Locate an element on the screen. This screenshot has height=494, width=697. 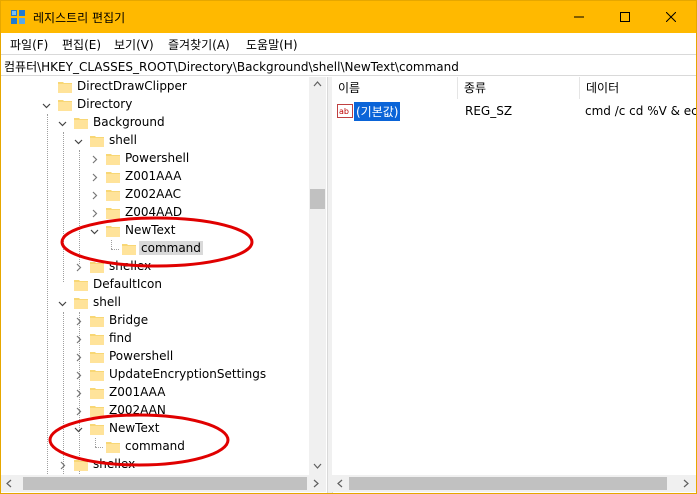
tree-item-powershell: Powershell is located at coordinates (157, 158).